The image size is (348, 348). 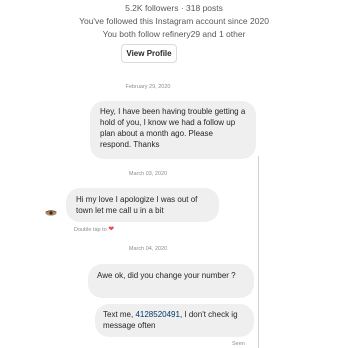 What do you see at coordinates (111, 229) in the screenshot?
I see `heart-icon: ❤` at bounding box center [111, 229].